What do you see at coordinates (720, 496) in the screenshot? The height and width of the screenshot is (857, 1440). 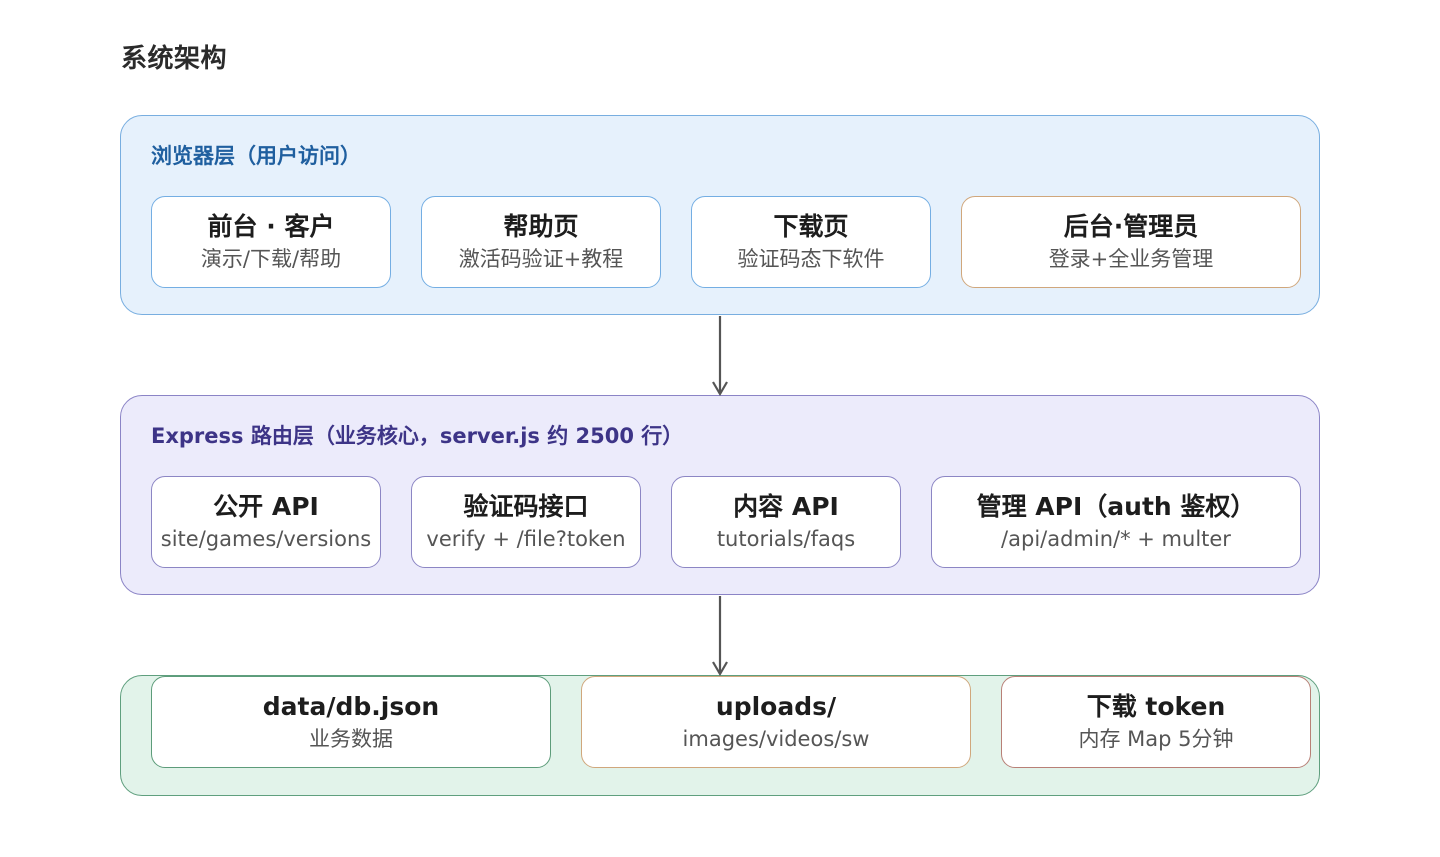 I see `connector-arrows` at bounding box center [720, 496].